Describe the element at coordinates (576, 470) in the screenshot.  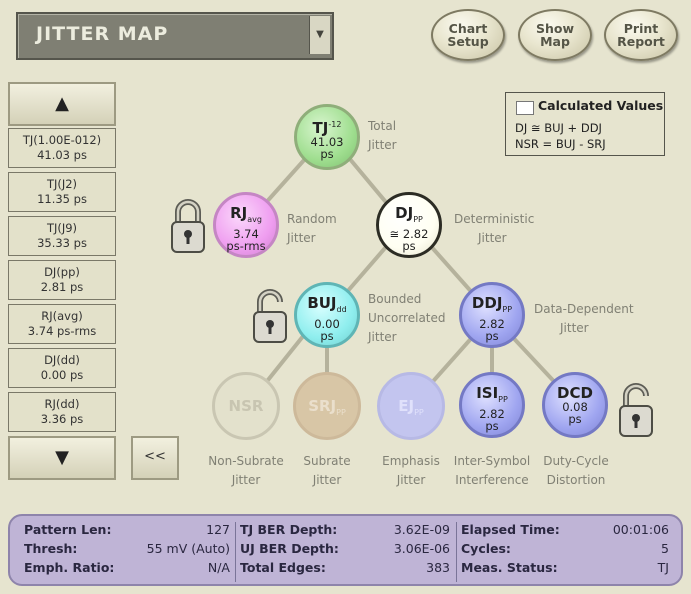
I see `dcd-description: Duty-Cycle Distortion` at that location.